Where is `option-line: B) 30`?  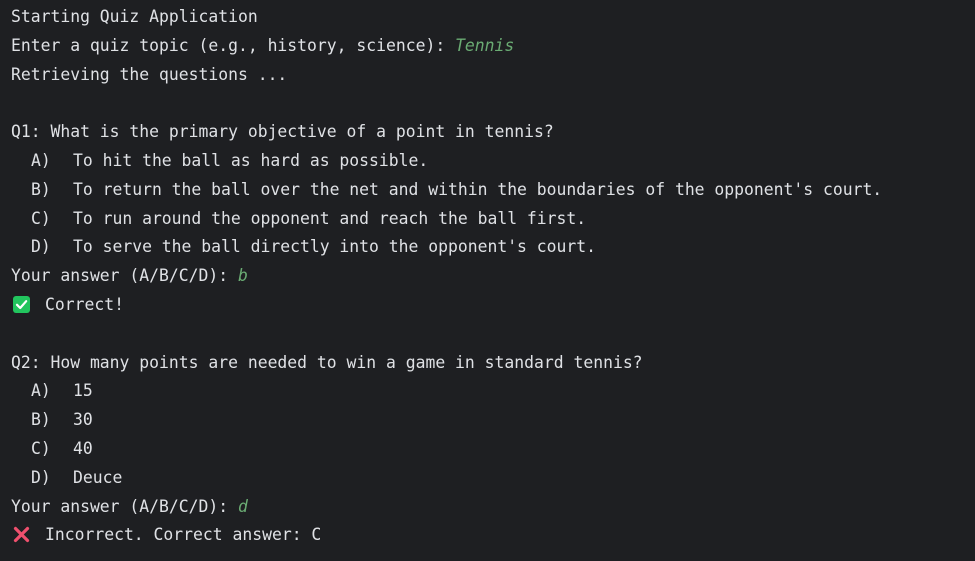 option-line: B) 30 is located at coordinates (493, 420).